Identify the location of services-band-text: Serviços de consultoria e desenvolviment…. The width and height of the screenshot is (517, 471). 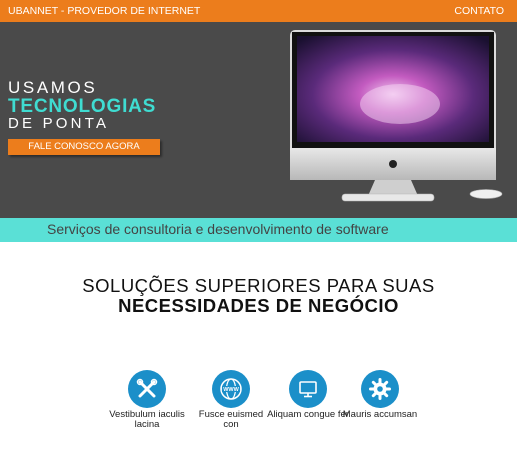
(218, 229).